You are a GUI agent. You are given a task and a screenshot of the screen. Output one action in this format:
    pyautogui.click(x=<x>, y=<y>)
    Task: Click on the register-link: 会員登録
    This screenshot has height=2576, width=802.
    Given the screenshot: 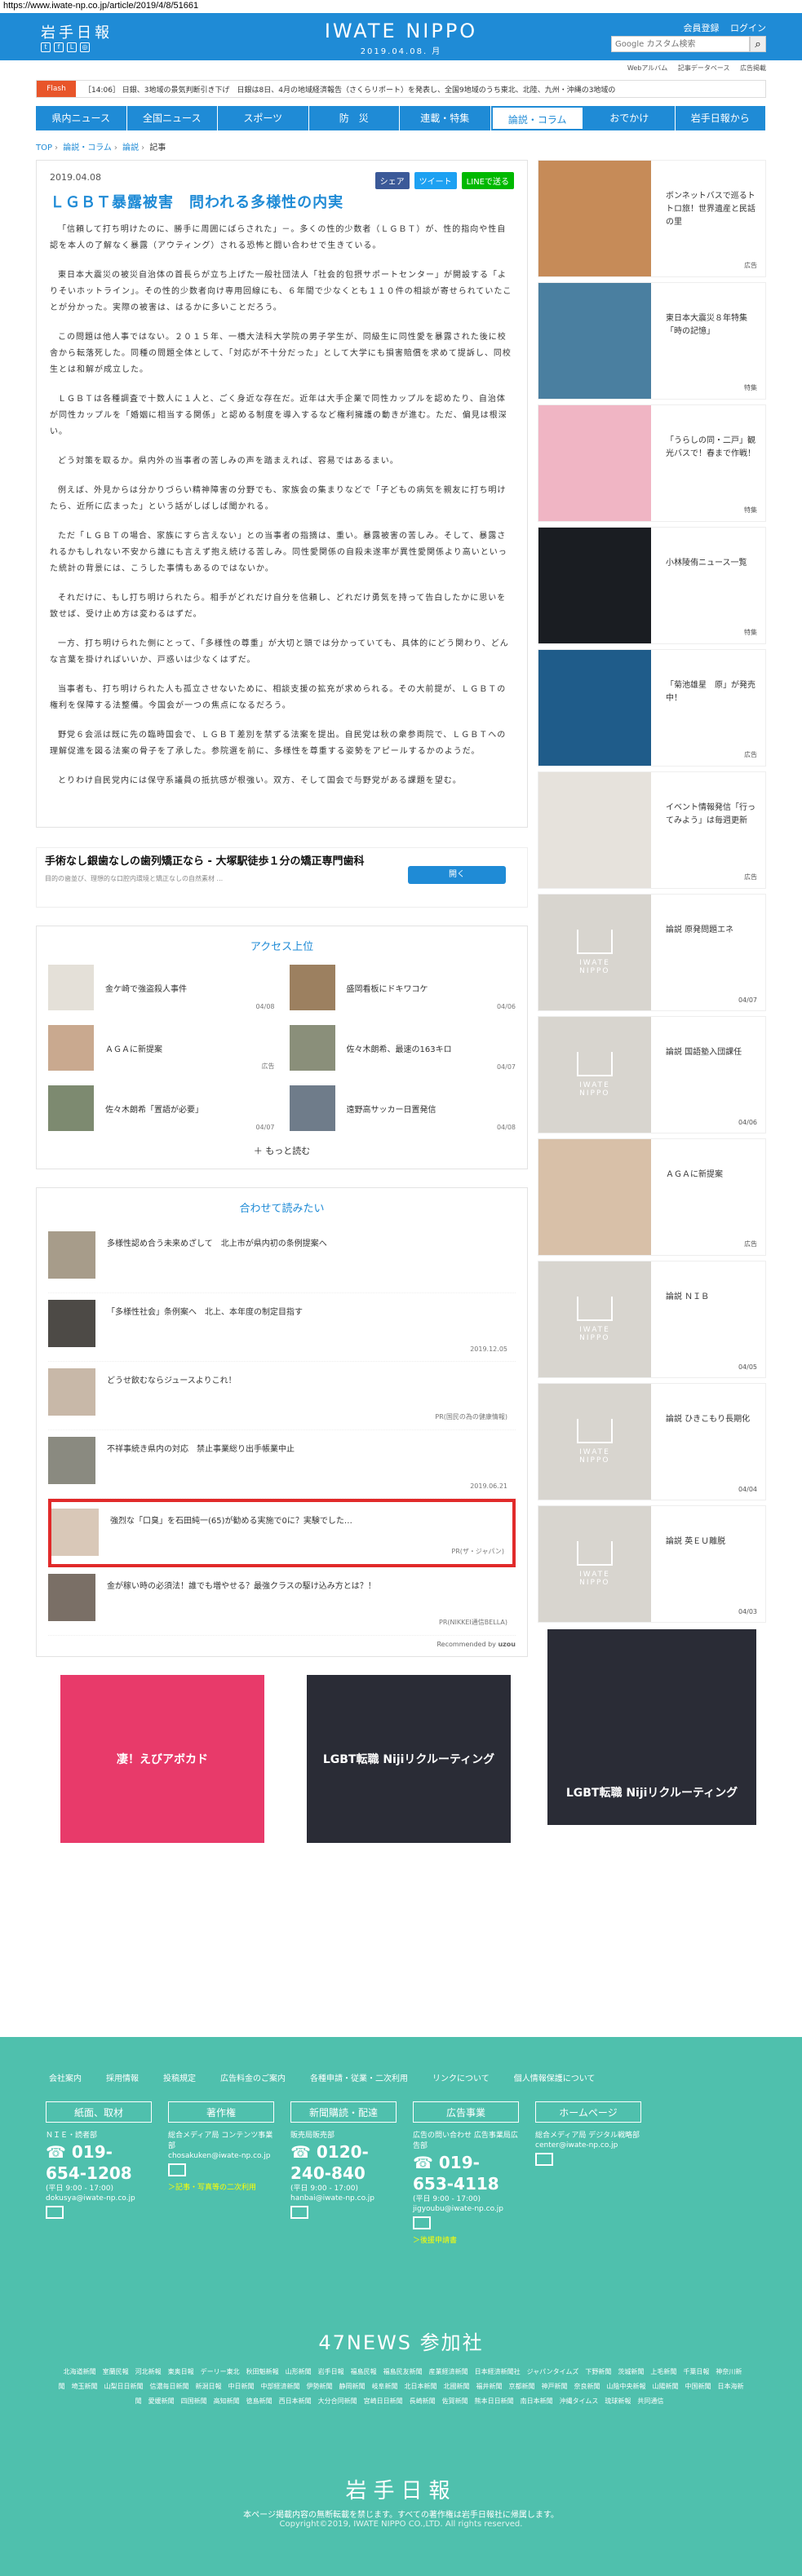 What is the action you would take?
    pyautogui.click(x=702, y=28)
    